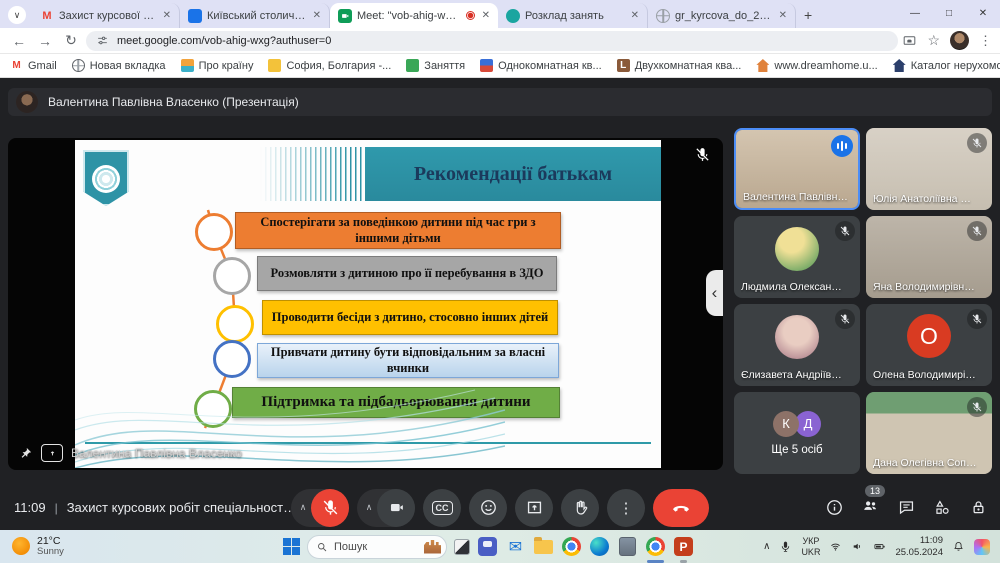 The image size is (1000, 563). What do you see at coordinates (571, 546) in the screenshot?
I see `taskbar-app-chrome` at bounding box center [571, 546].